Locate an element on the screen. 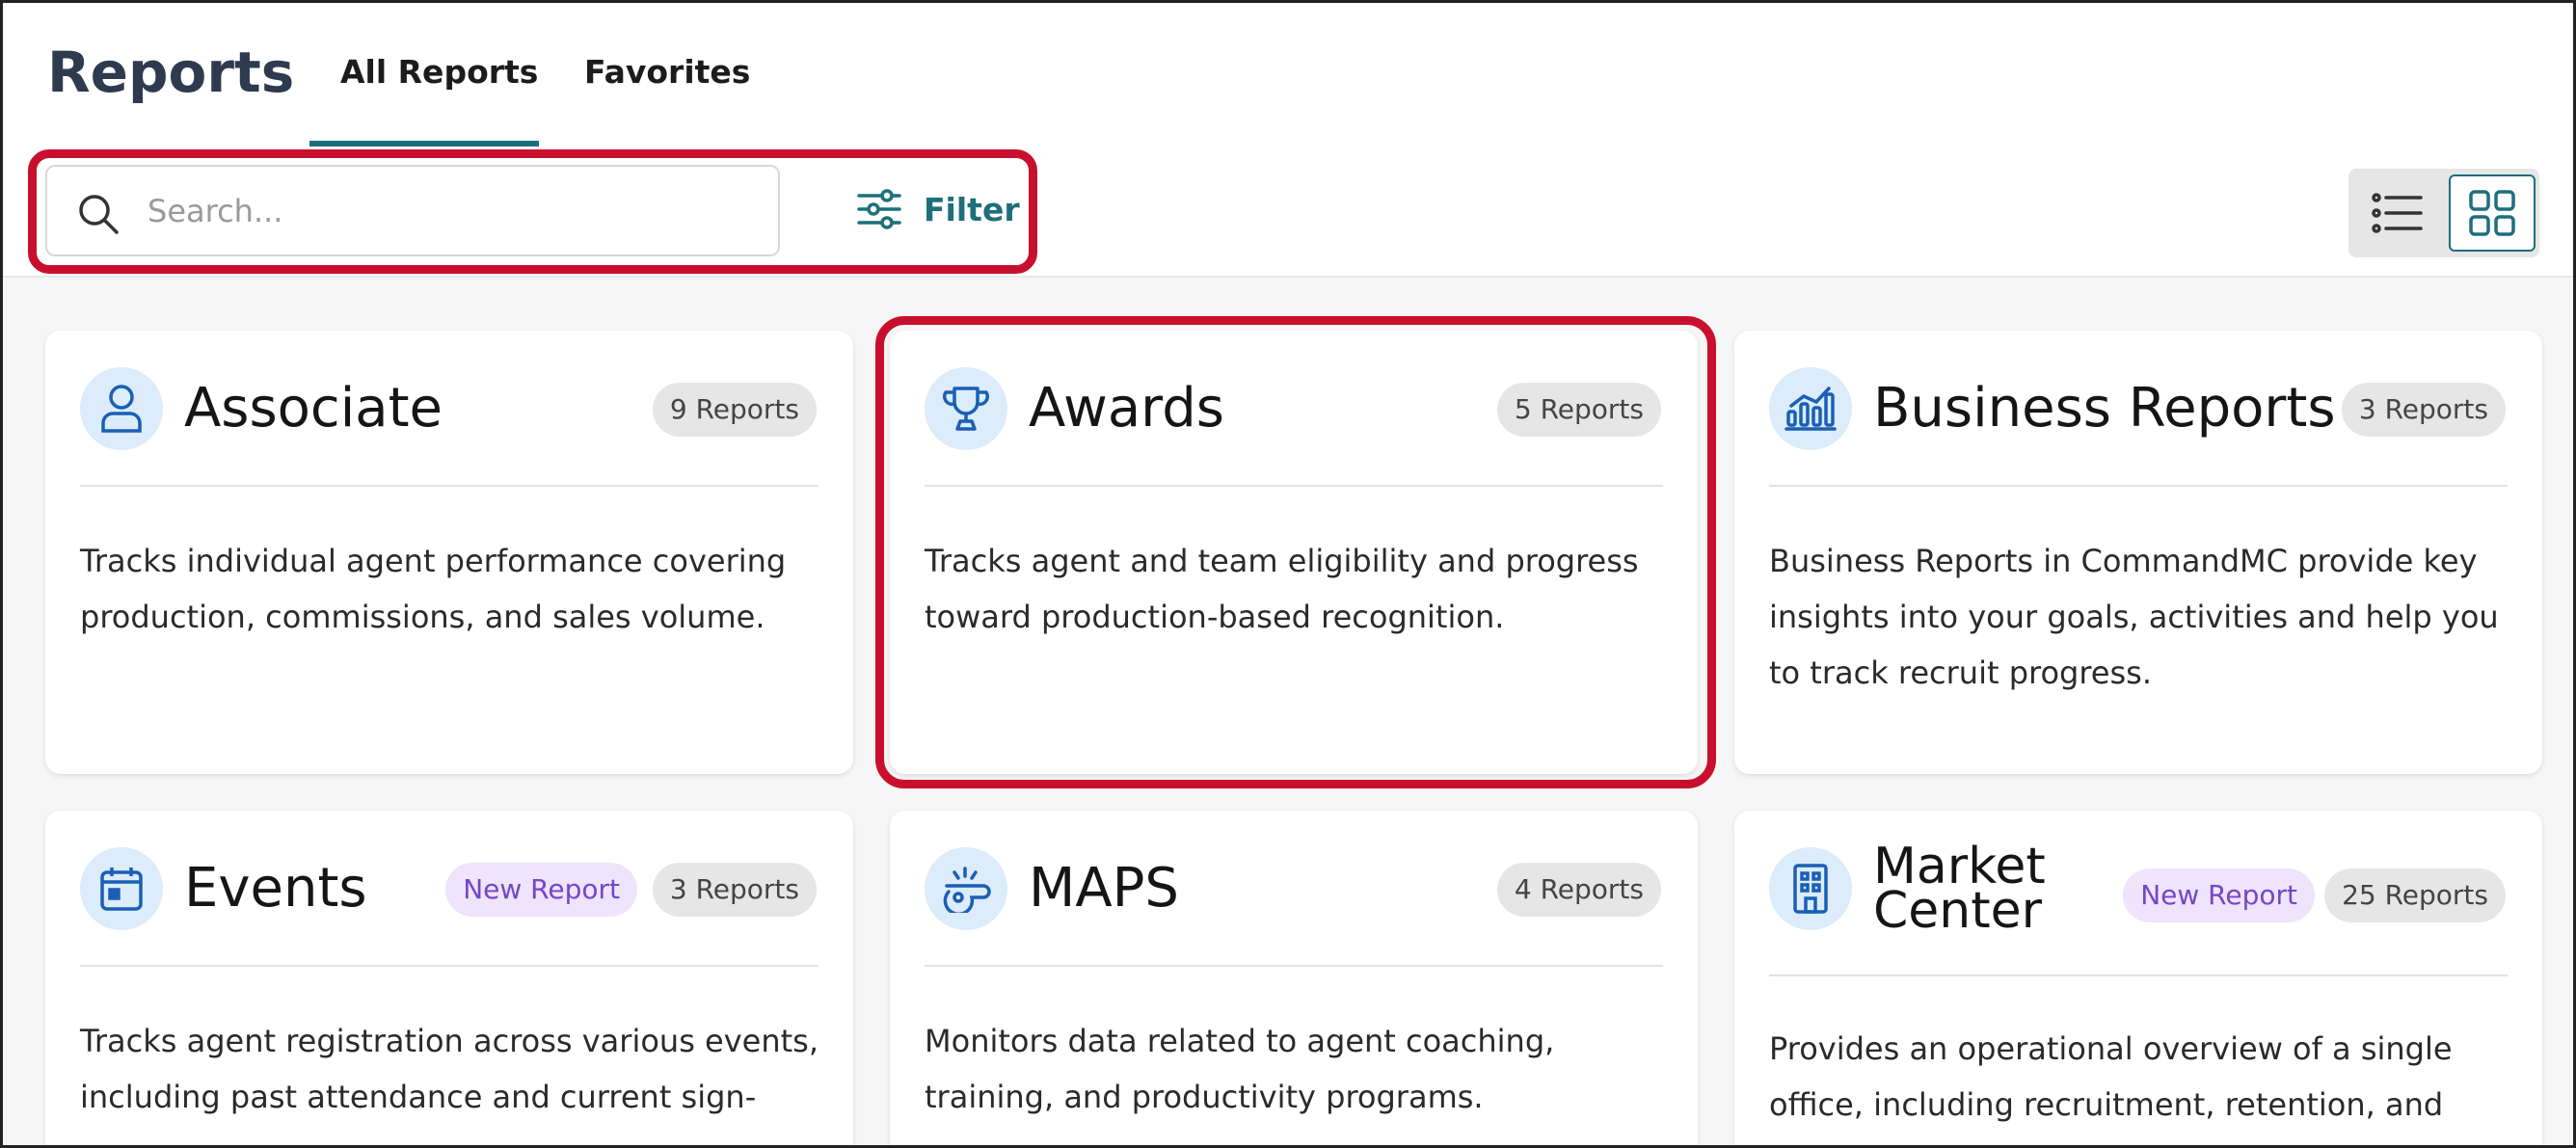 This screenshot has height=1148, width=2576. bar-chart-icon is located at coordinates (1811, 408).